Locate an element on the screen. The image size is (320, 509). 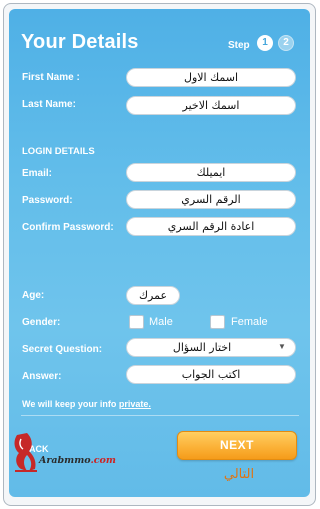
step-label: Step is located at coordinates (239, 45).